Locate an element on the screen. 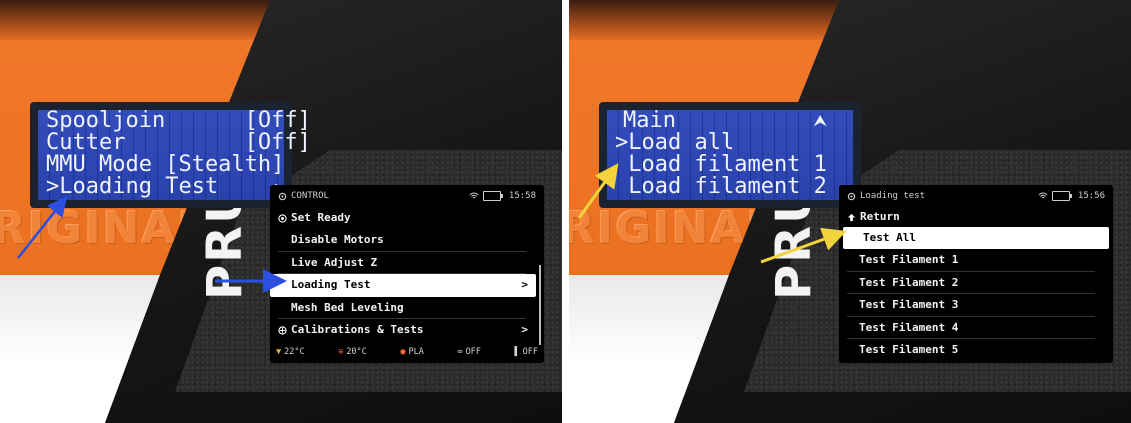 The image size is (1131, 423). annotation-arrow-screen is located at coordinates (803, 245).